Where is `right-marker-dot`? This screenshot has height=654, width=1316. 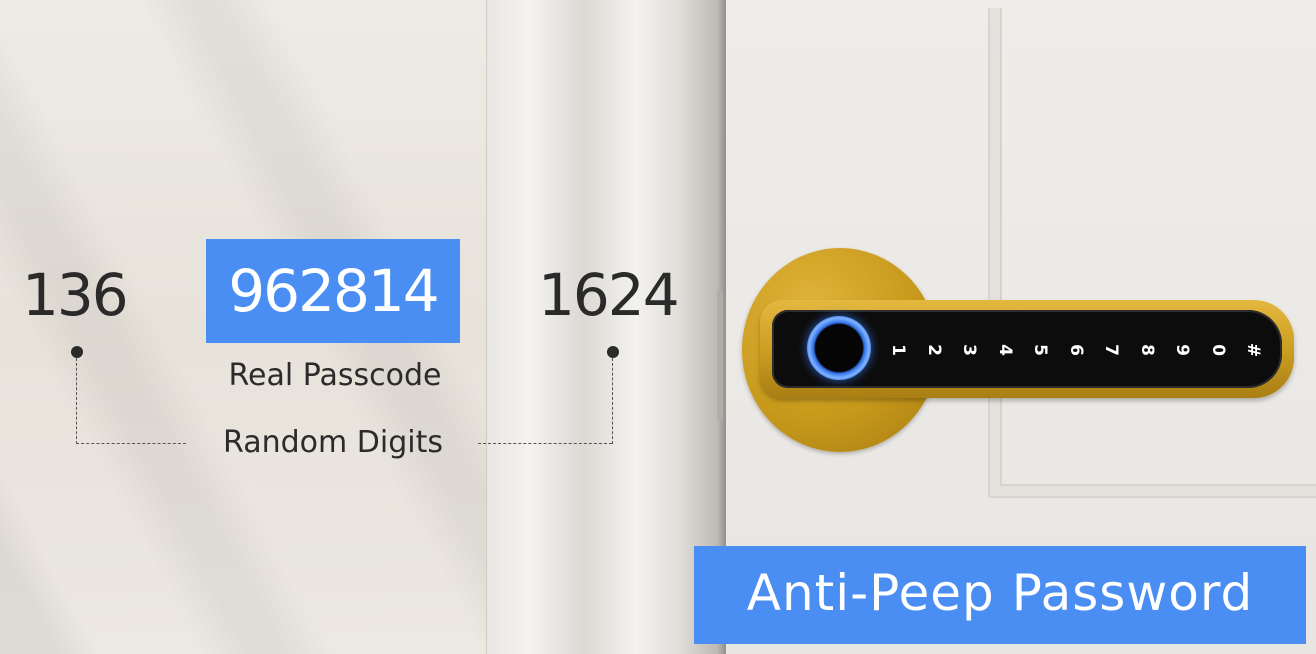 right-marker-dot is located at coordinates (613, 352).